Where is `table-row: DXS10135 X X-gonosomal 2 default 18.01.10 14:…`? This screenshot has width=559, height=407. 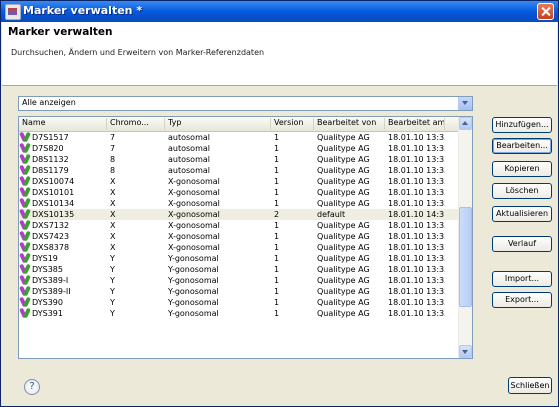
table-row: DXS10135 X X-gonosomal 2 default 18.01.10 14:… is located at coordinates (239, 214).